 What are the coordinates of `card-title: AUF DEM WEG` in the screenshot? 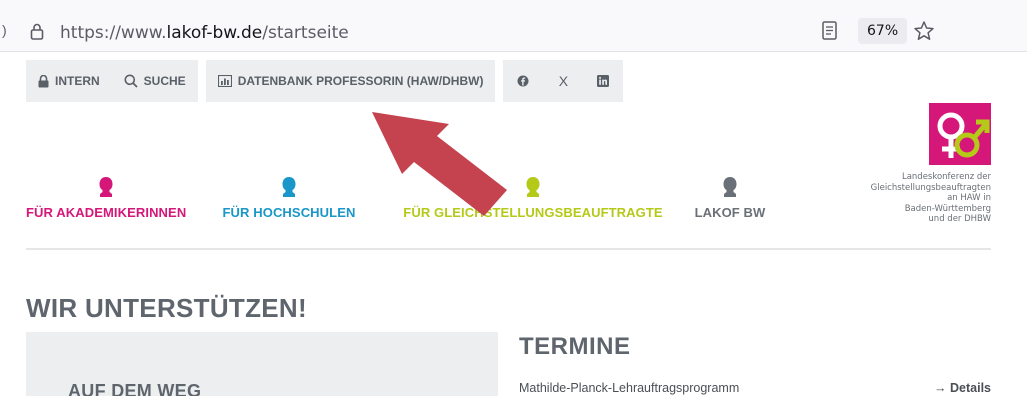 It's located at (135, 388).